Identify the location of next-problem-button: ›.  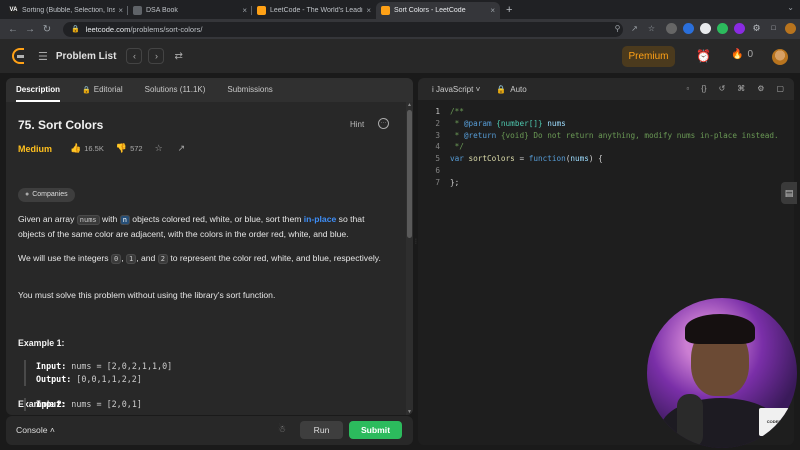
(156, 56).